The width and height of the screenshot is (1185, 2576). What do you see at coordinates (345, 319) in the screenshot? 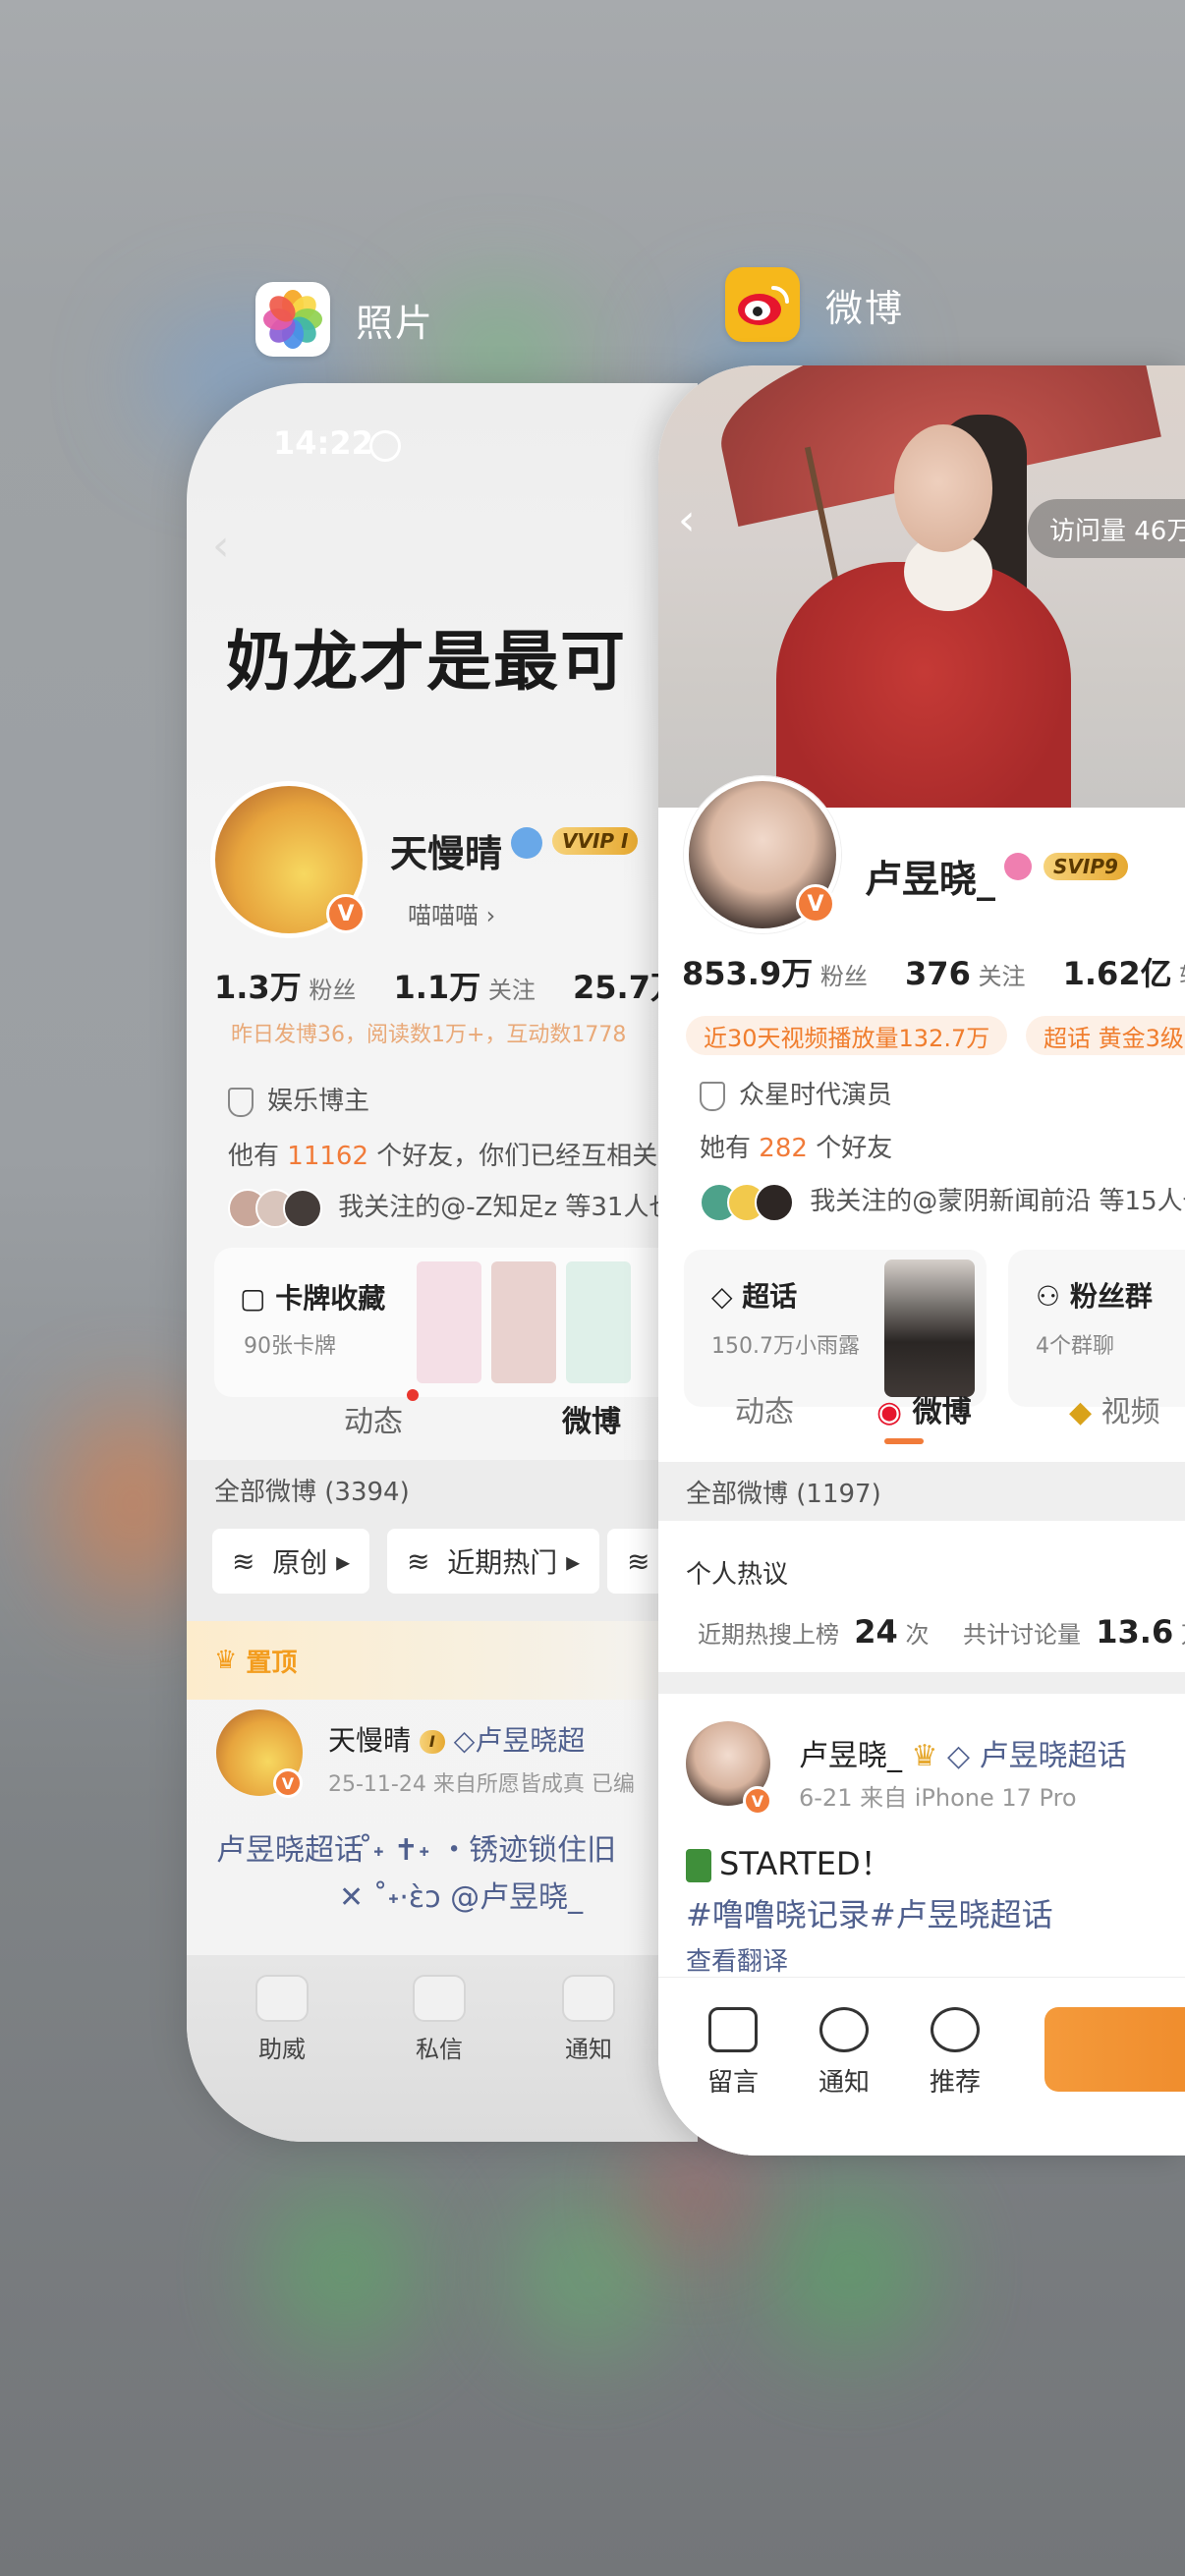
I see `photos-app-label: 照片` at bounding box center [345, 319].